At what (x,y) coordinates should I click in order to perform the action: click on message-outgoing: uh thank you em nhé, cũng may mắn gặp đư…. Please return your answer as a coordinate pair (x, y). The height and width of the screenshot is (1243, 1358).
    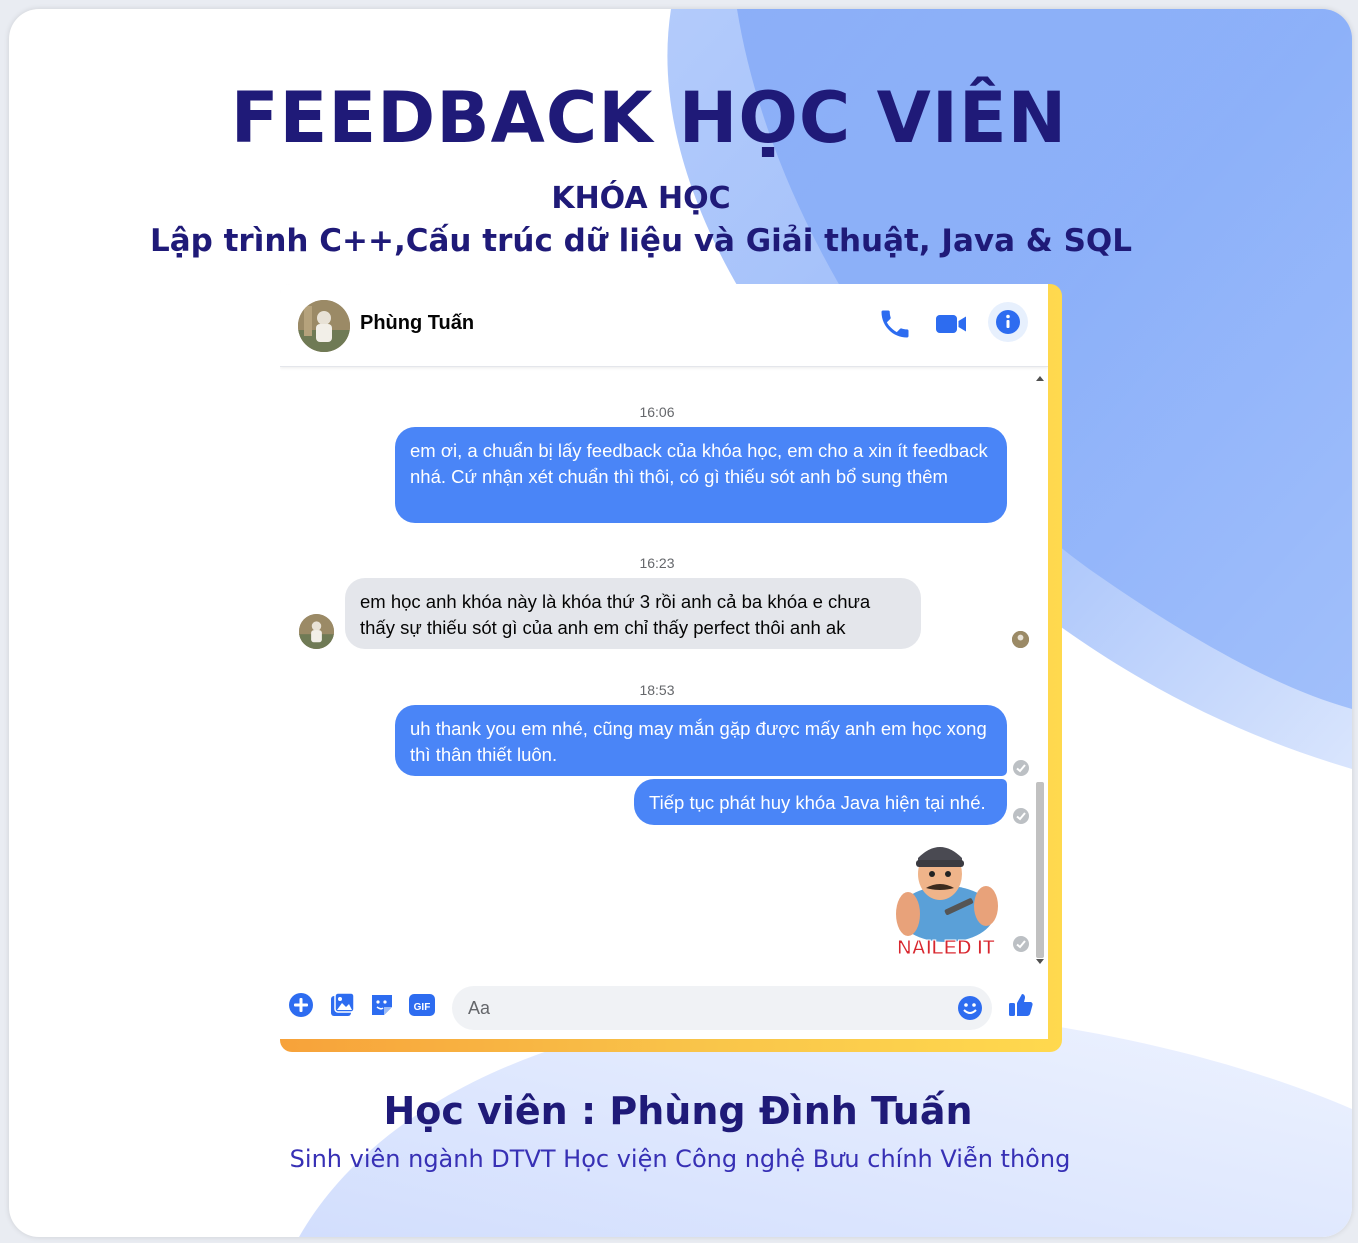
    Looking at the image, I should click on (701, 740).